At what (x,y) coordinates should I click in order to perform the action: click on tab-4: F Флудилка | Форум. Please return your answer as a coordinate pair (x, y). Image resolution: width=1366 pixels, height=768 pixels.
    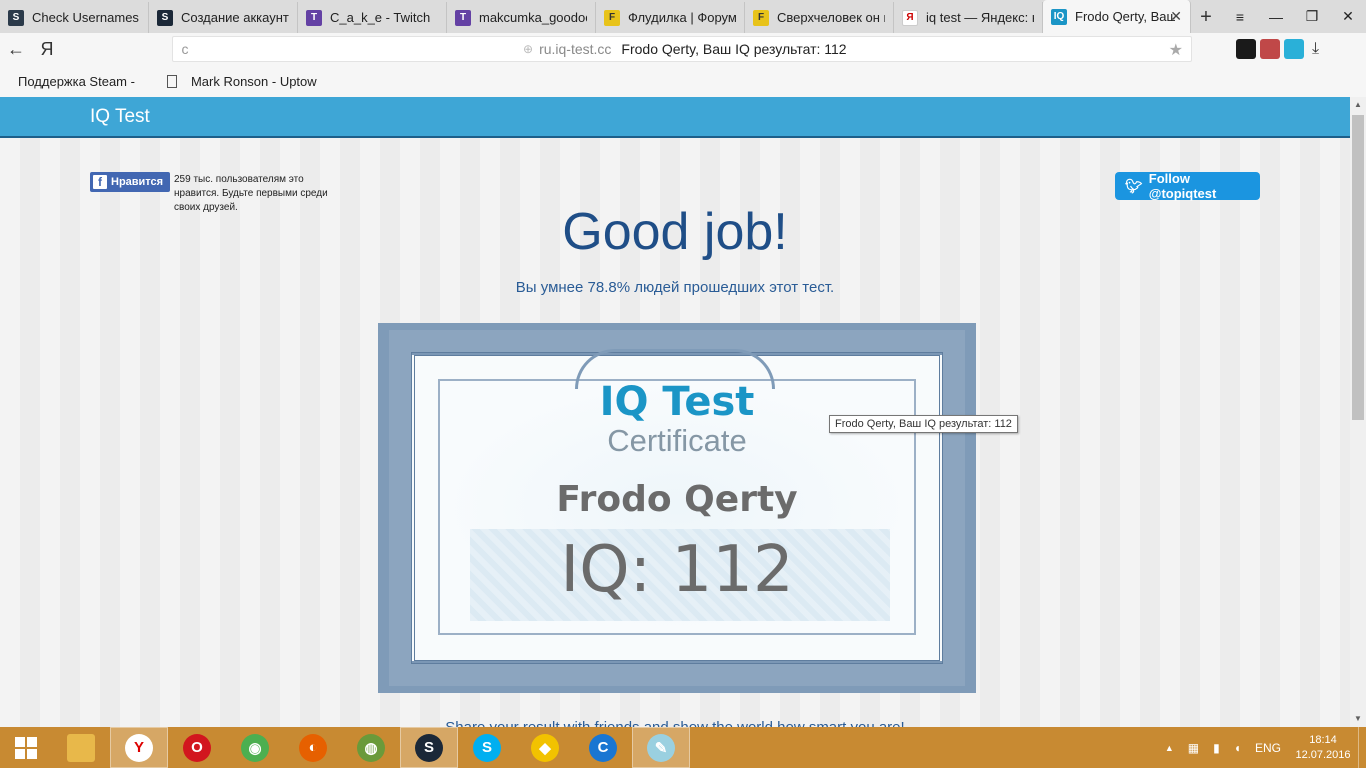
    Looking at the image, I should click on (670, 17).